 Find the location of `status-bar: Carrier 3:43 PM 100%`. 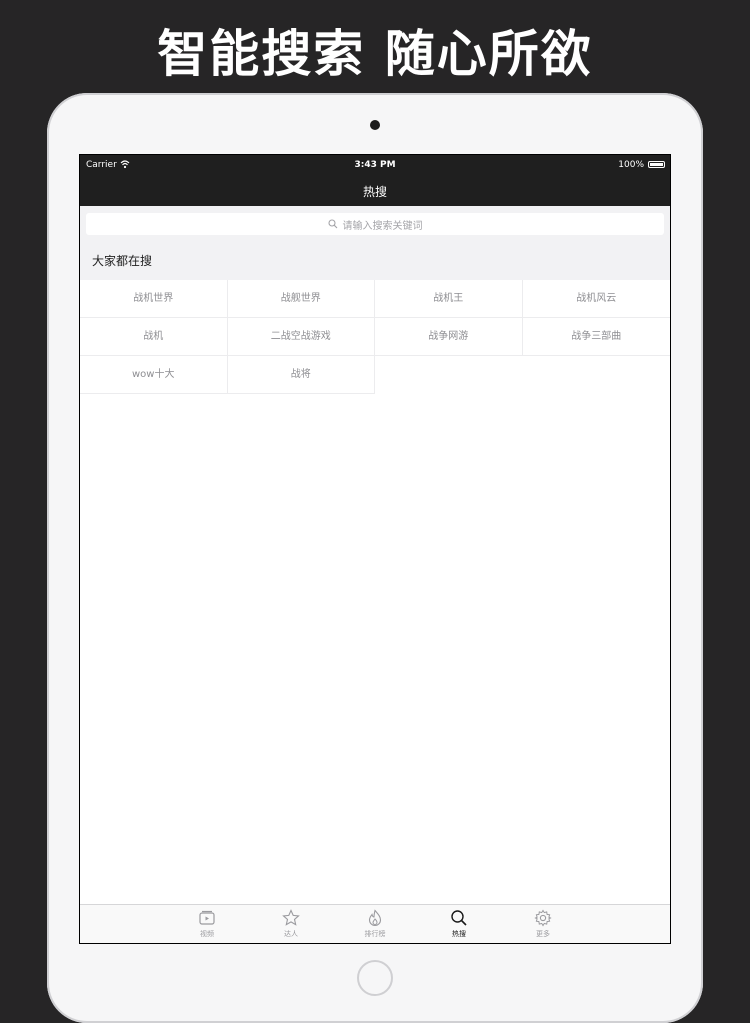

status-bar: Carrier 3:43 PM 100% is located at coordinates (375, 165).